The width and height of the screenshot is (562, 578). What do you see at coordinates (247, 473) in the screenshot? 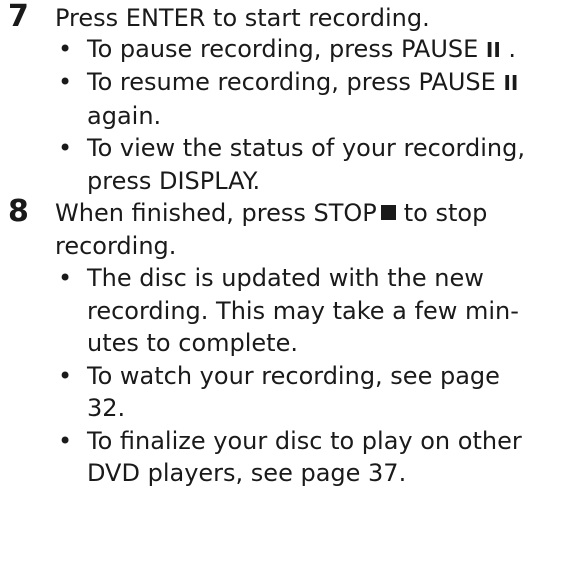
I see `bullet-text-line2: DVD players, see page 37.` at bounding box center [247, 473].